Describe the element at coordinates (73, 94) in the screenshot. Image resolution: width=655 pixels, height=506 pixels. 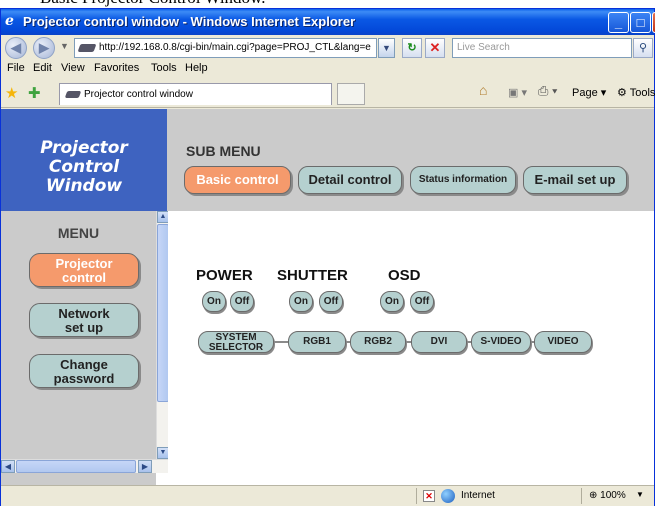
I see `tab-page-icon` at that location.